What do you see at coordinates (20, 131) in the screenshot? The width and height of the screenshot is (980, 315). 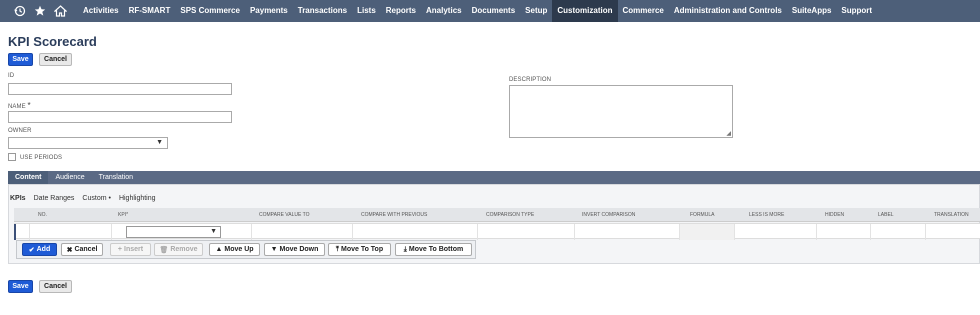 I see `owner-label: OWNER` at bounding box center [20, 131].